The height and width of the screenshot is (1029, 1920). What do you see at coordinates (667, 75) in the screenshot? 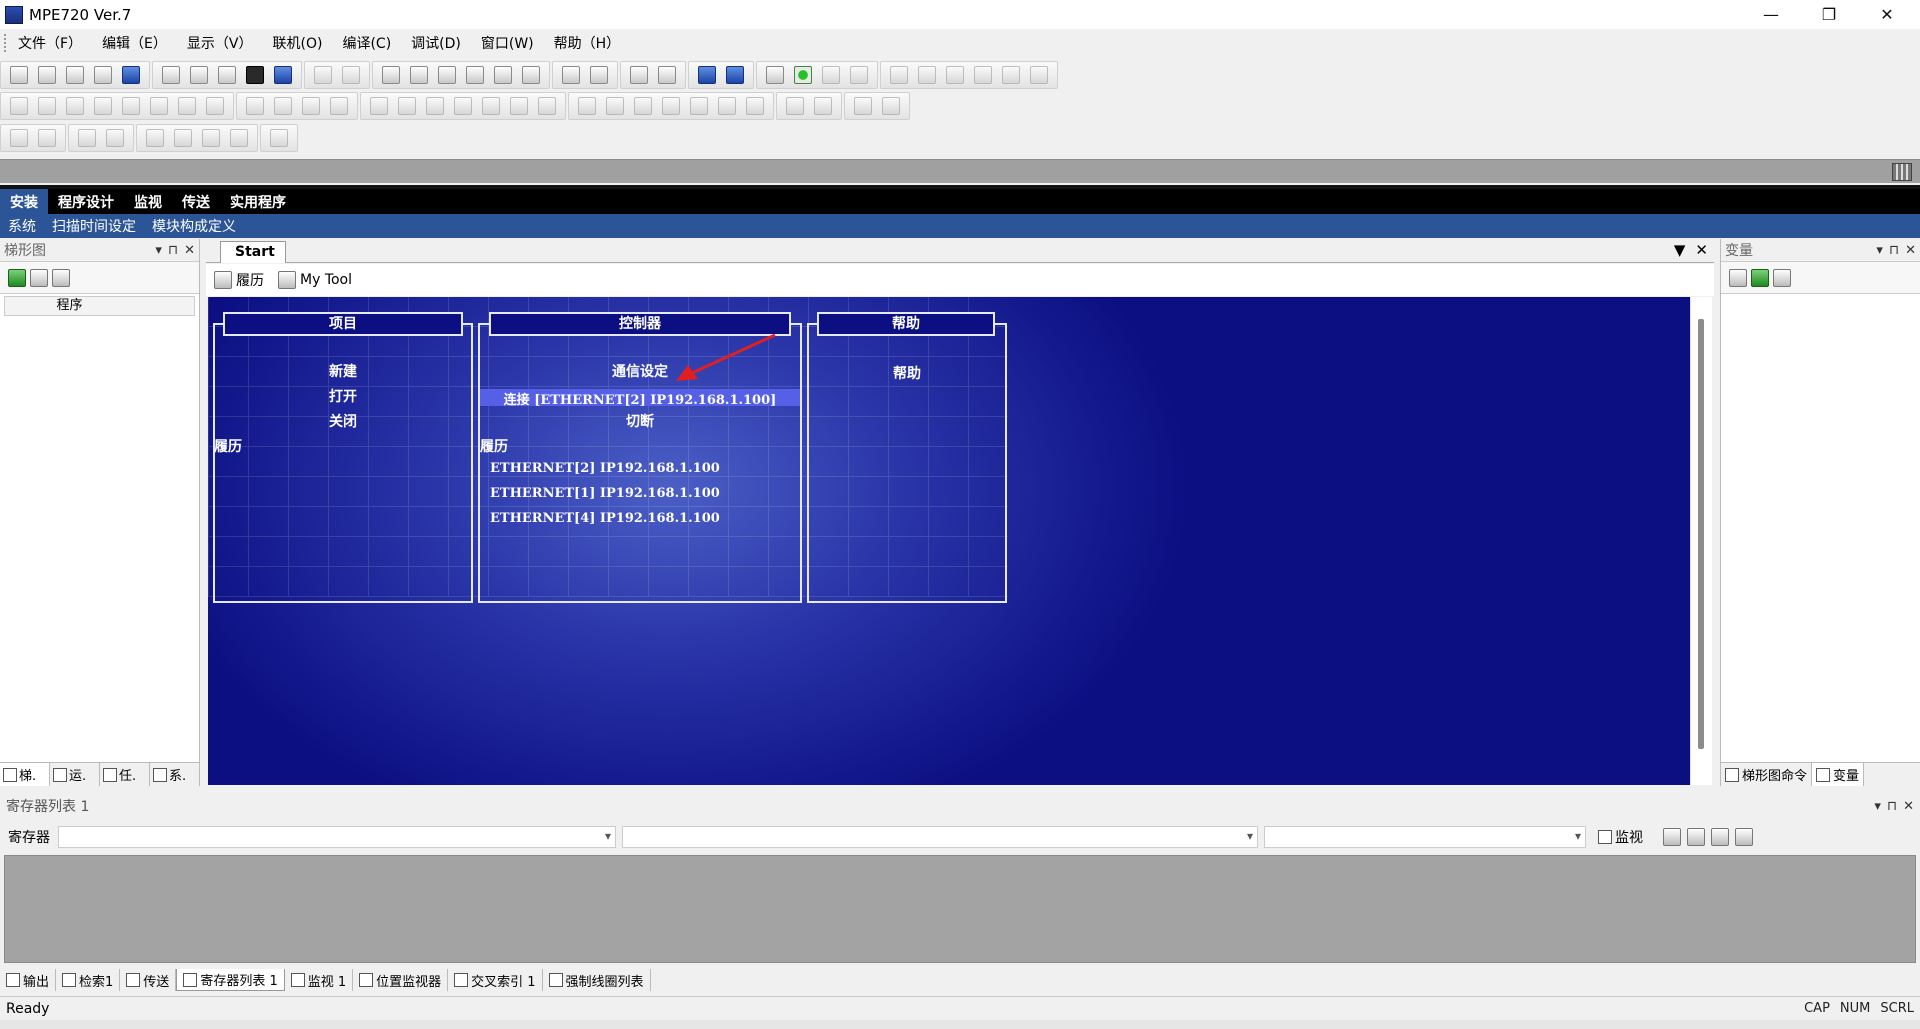
I see `split-vertical-icon` at bounding box center [667, 75].